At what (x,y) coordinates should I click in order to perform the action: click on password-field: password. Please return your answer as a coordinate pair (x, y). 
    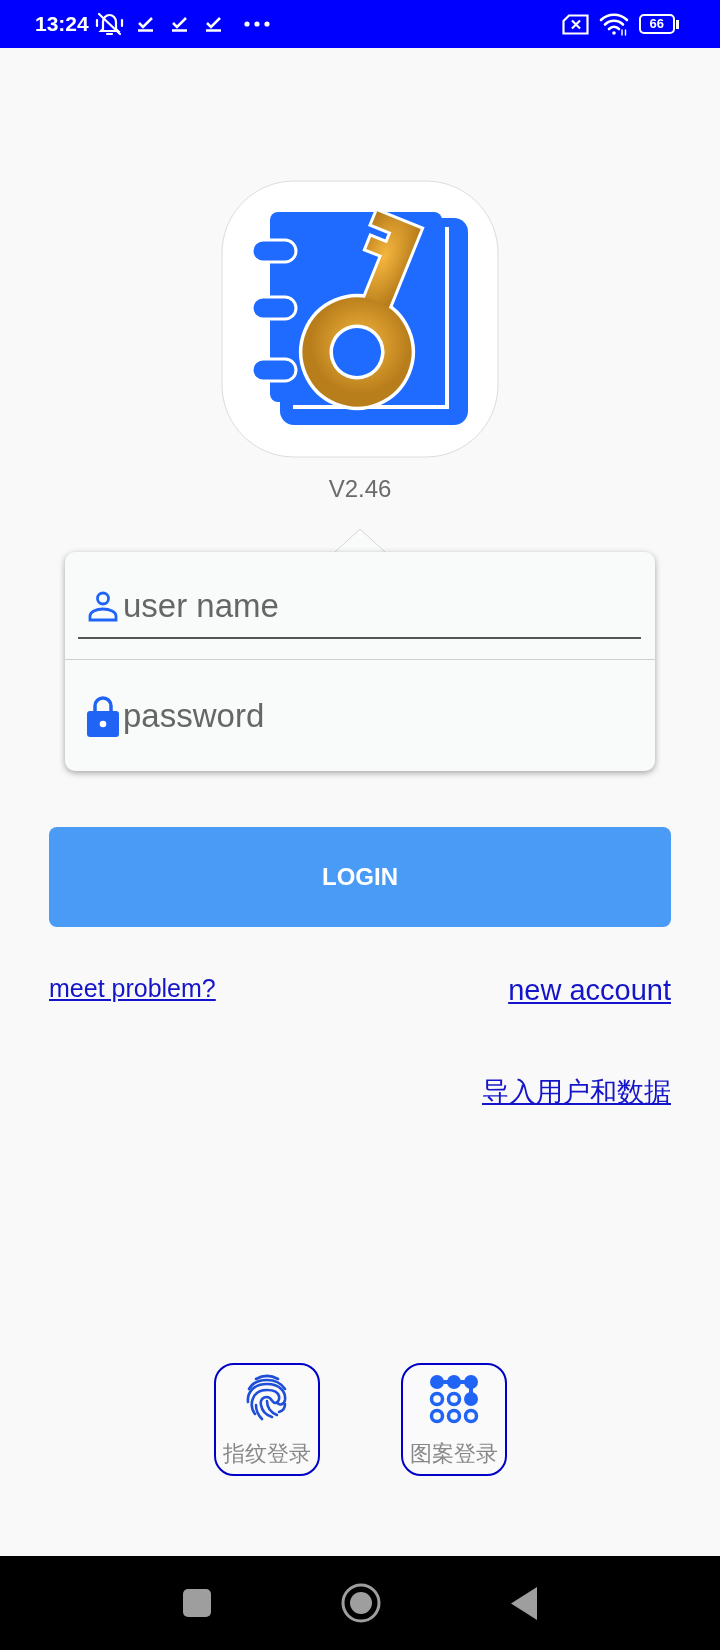
    Looking at the image, I should click on (382, 715).